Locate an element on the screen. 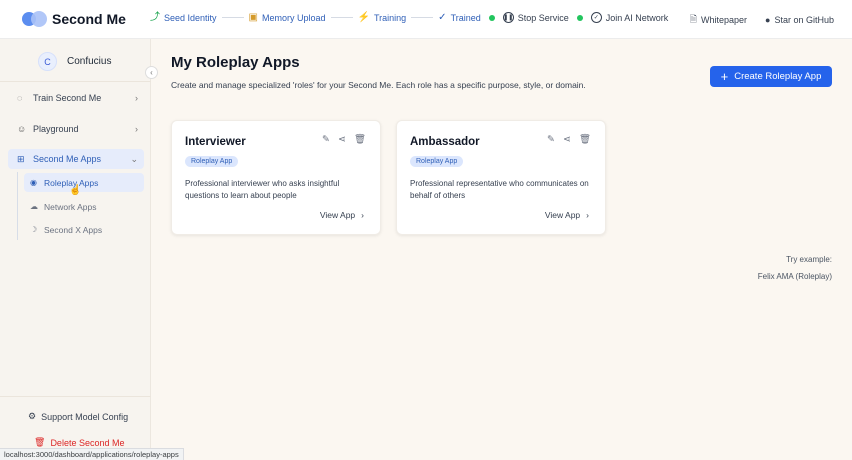 The width and height of the screenshot is (852, 460). check-icon: ✓ is located at coordinates (442, 17).